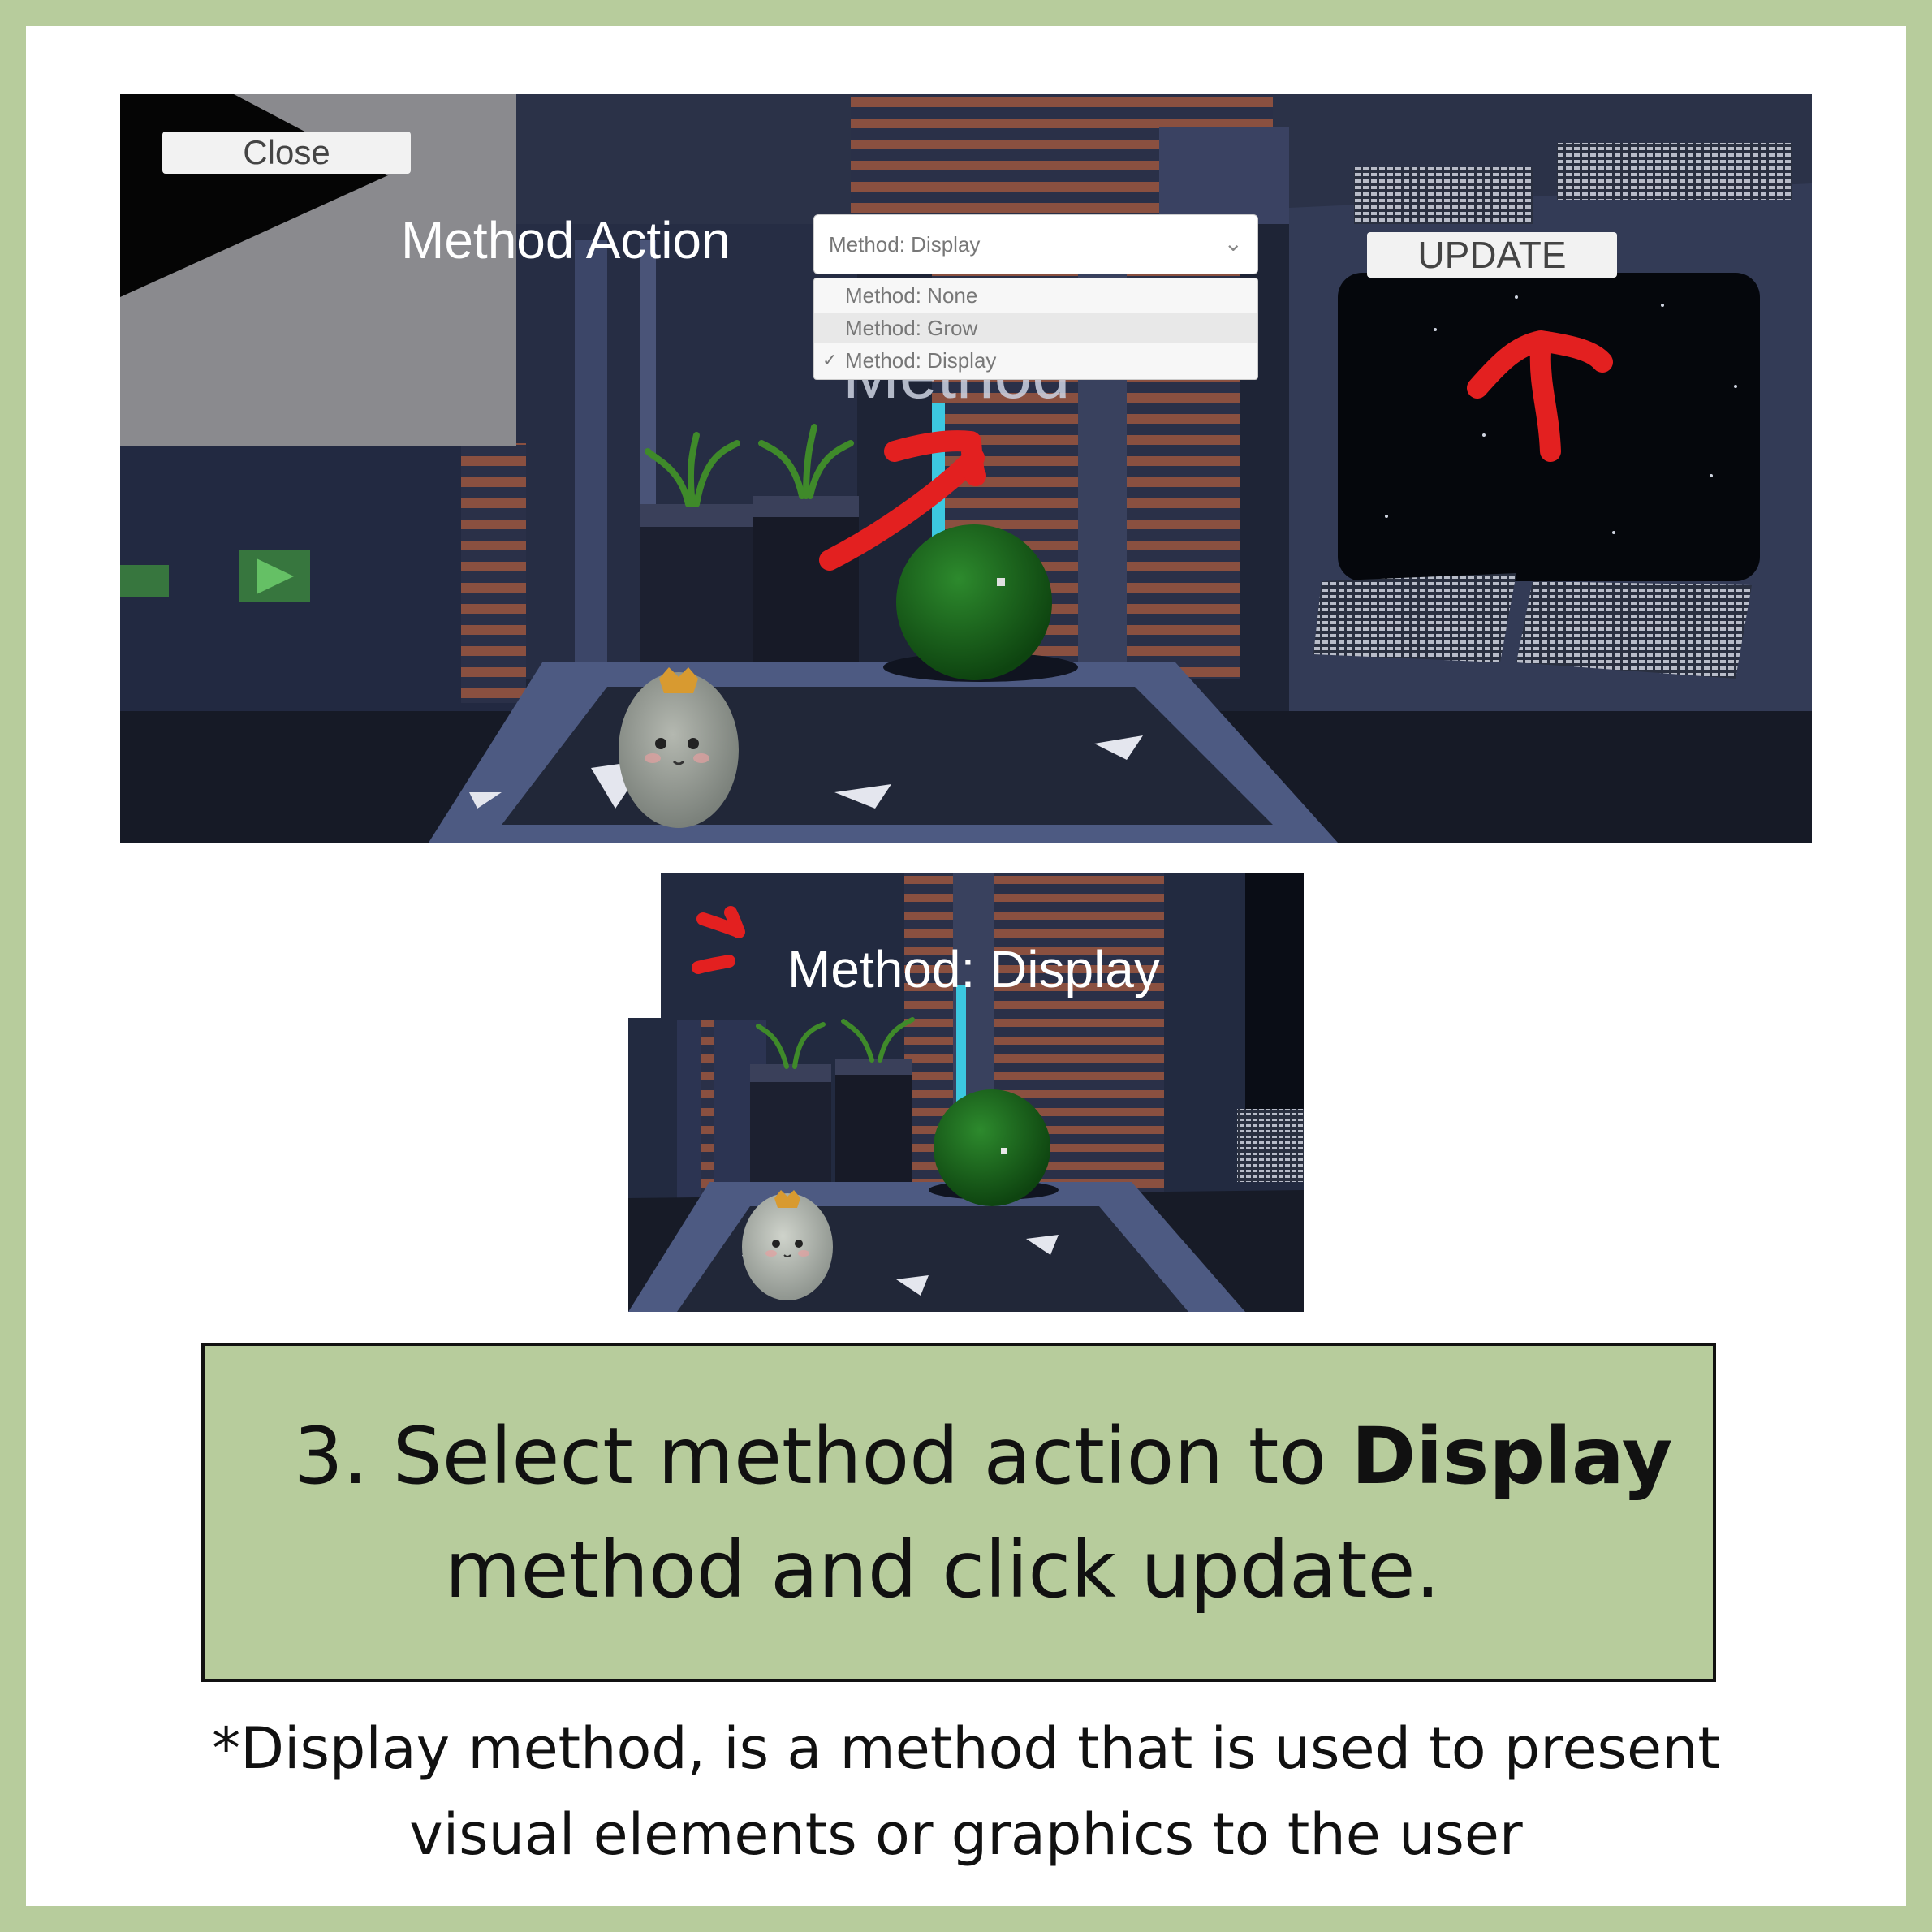 The height and width of the screenshot is (1932, 1932). Describe the element at coordinates (966, 1834) in the screenshot. I see `footnote-line-2: visual elements or graphics to the user` at that location.